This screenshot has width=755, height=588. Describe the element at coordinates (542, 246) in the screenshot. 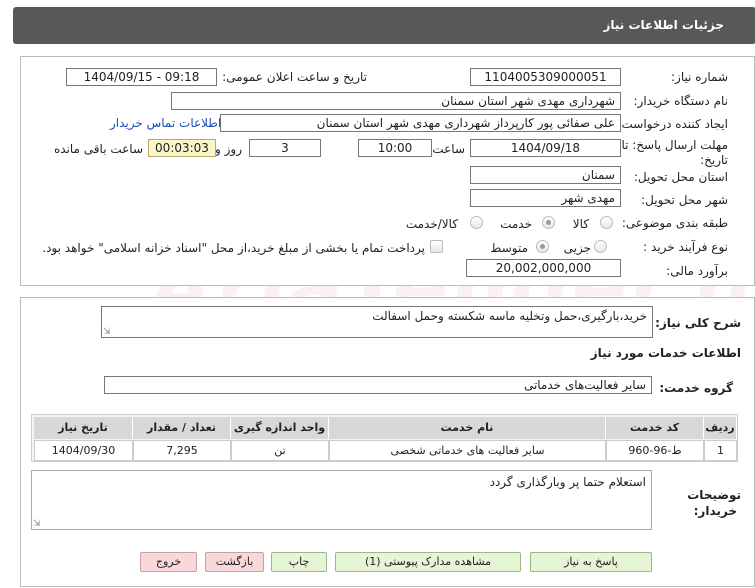

I see `process-medium-radio` at that location.